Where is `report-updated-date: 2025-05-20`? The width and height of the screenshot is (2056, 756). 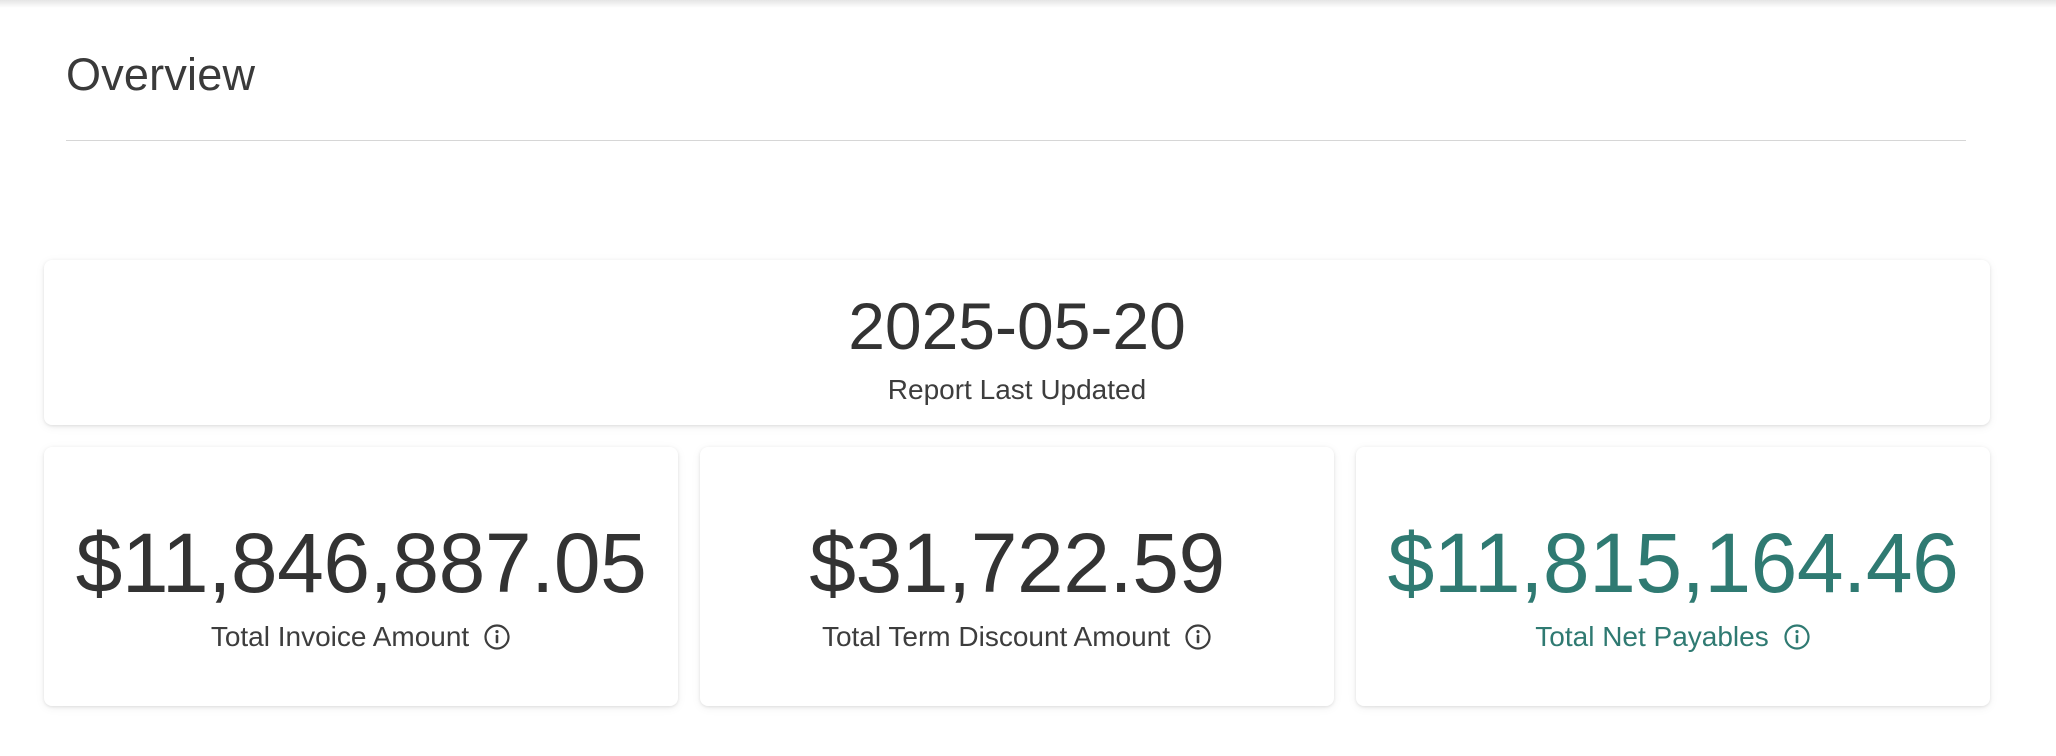
report-updated-date: 2025-05-20 is located at coordinates (1017, 326).